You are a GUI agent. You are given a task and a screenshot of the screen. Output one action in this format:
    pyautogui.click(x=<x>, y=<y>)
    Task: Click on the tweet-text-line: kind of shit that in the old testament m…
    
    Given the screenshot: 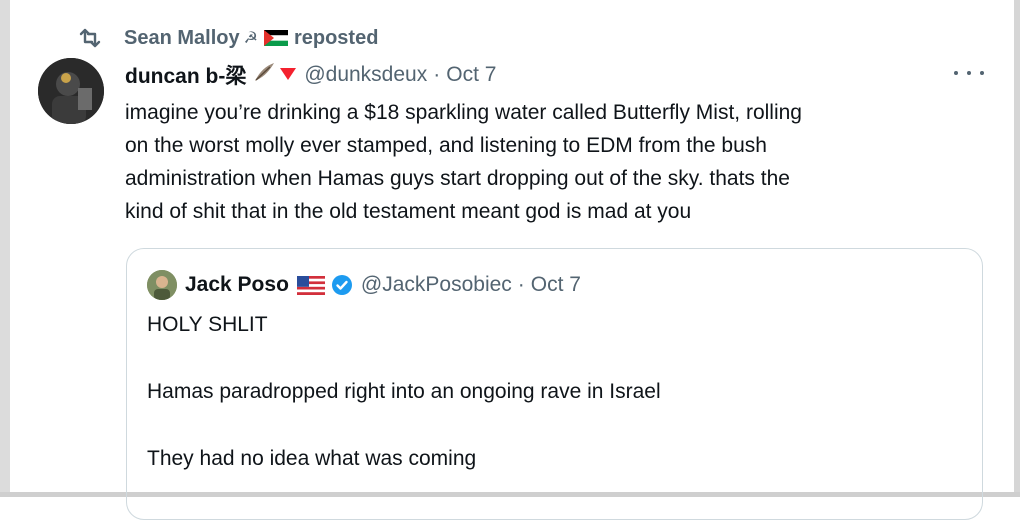 What is the action you would take?
    pyautogui.click(x=408, y=211)
    